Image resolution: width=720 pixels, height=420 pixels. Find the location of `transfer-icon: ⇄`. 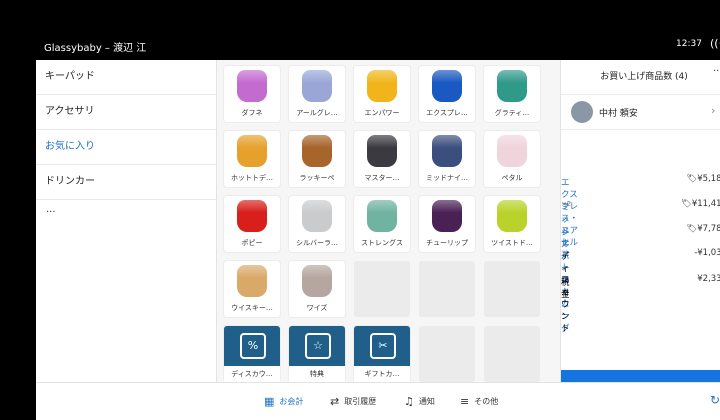

transfer-icon: ⇄ is located at coordinates (335, 401).